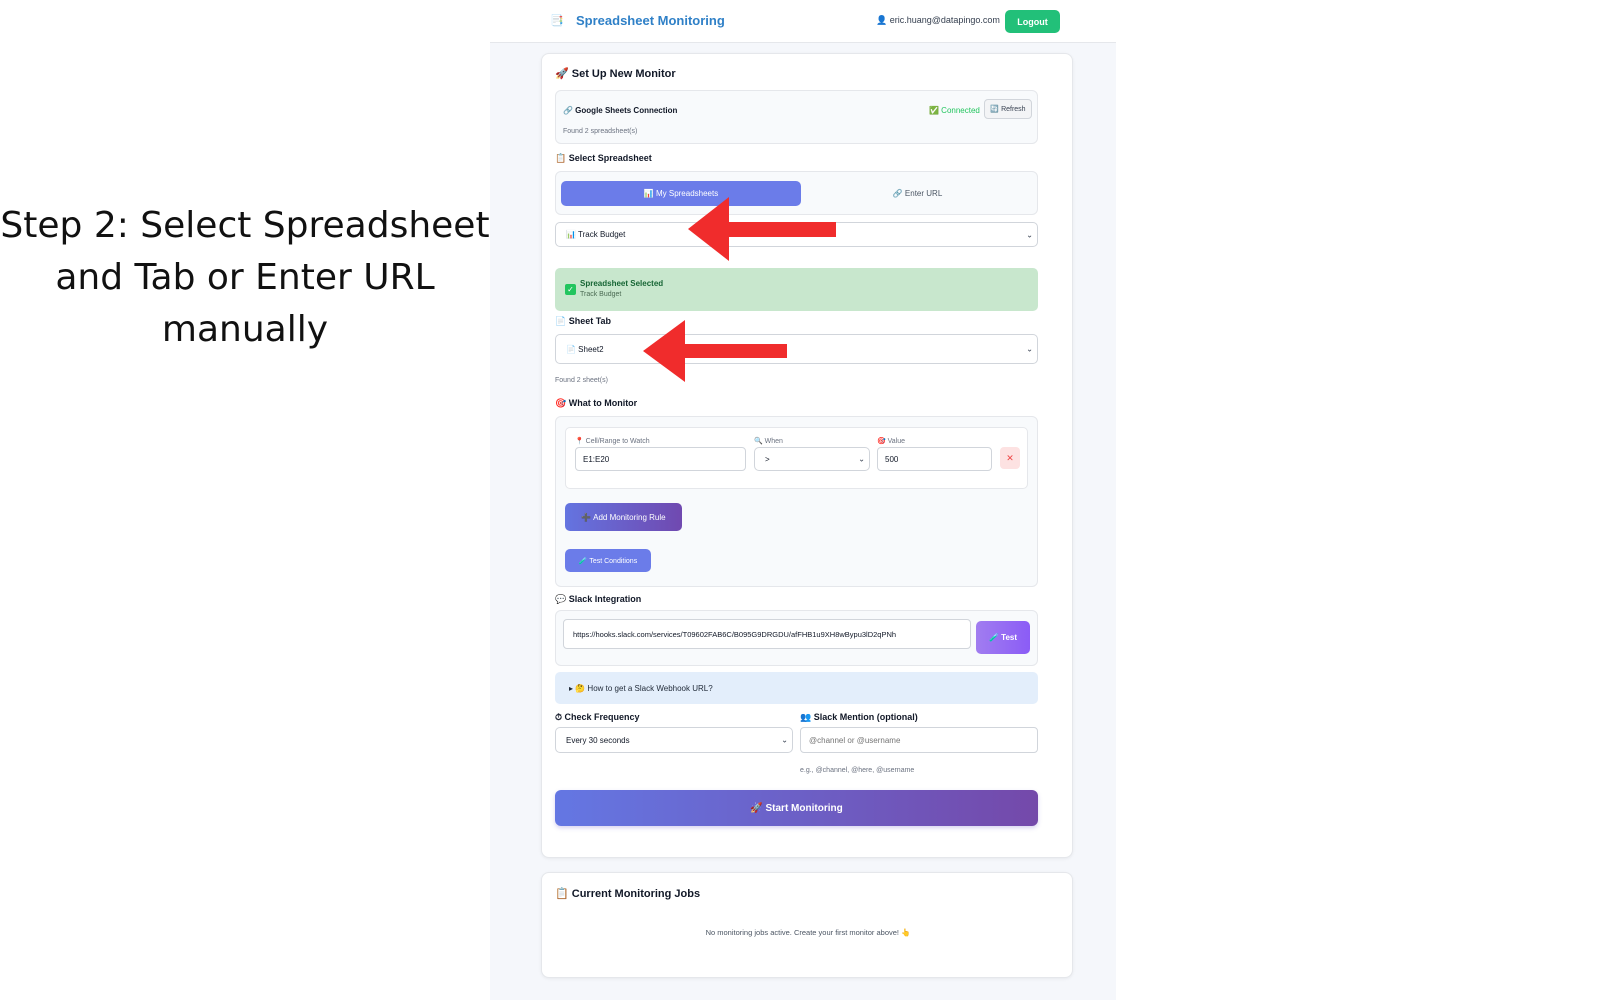 This screenshot has width=1600, height=1000. I want to click on check-frequency-select: Every 30 seconds ⌄, so click(674, 740).